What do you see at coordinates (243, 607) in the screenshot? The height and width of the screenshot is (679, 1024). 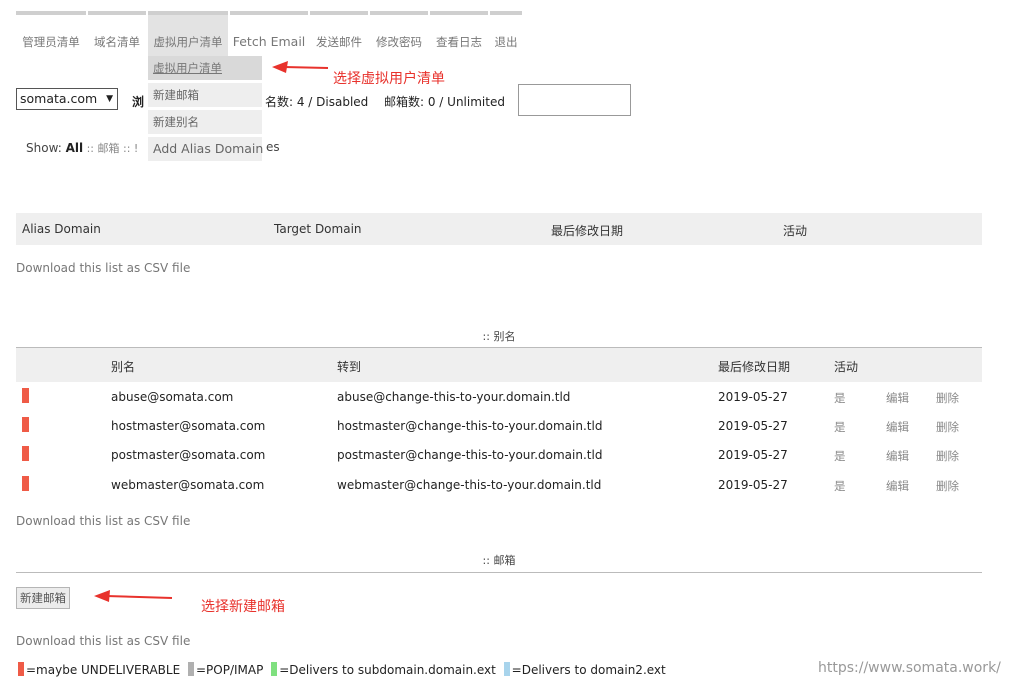 I see `annotation-new-mailbox: 选择新建邮箱` at bounding box center [243, 607].